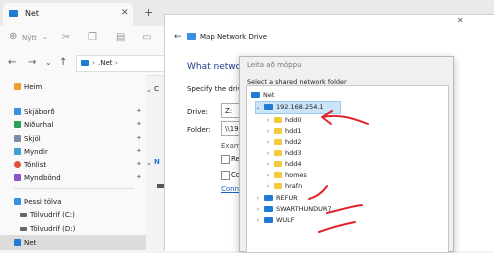 Image resolution: width=494 pixels, height=253 pixels. I want to click on annotation-arrow, so click(345, 117).